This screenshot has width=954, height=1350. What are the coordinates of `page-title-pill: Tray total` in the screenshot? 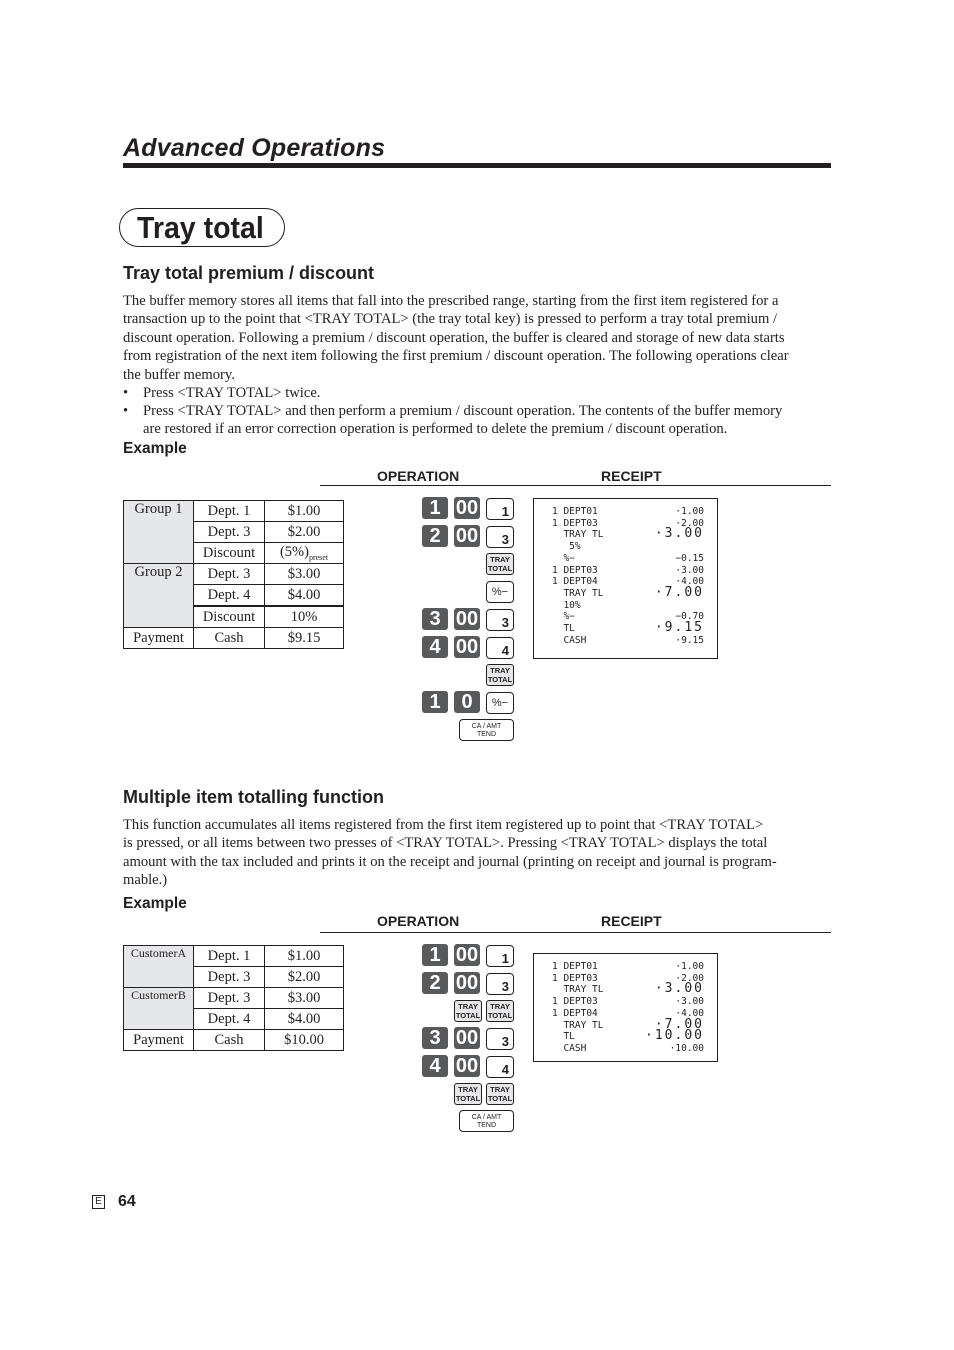 It's located at (202, 227).